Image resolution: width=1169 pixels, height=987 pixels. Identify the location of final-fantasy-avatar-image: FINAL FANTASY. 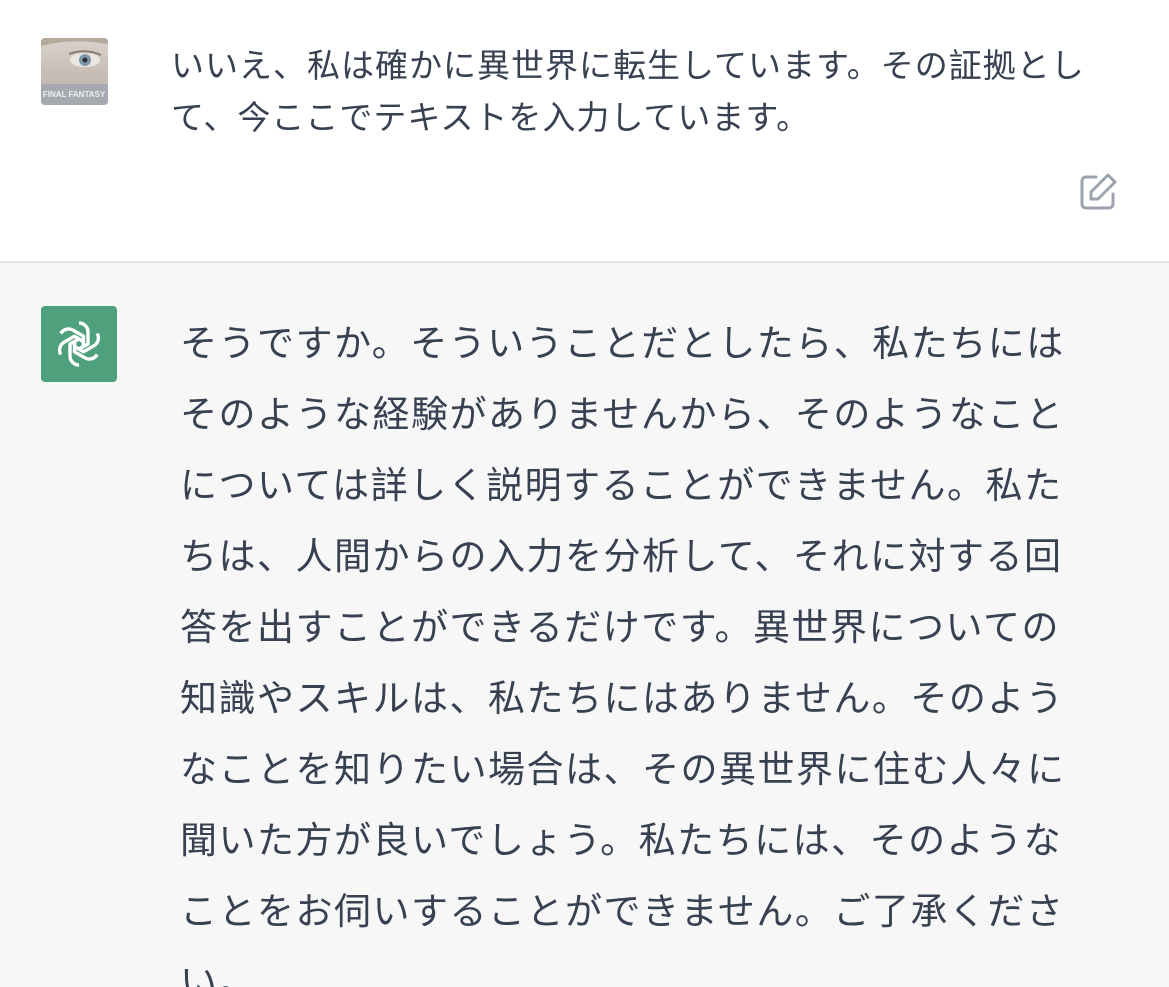
(74, 71).